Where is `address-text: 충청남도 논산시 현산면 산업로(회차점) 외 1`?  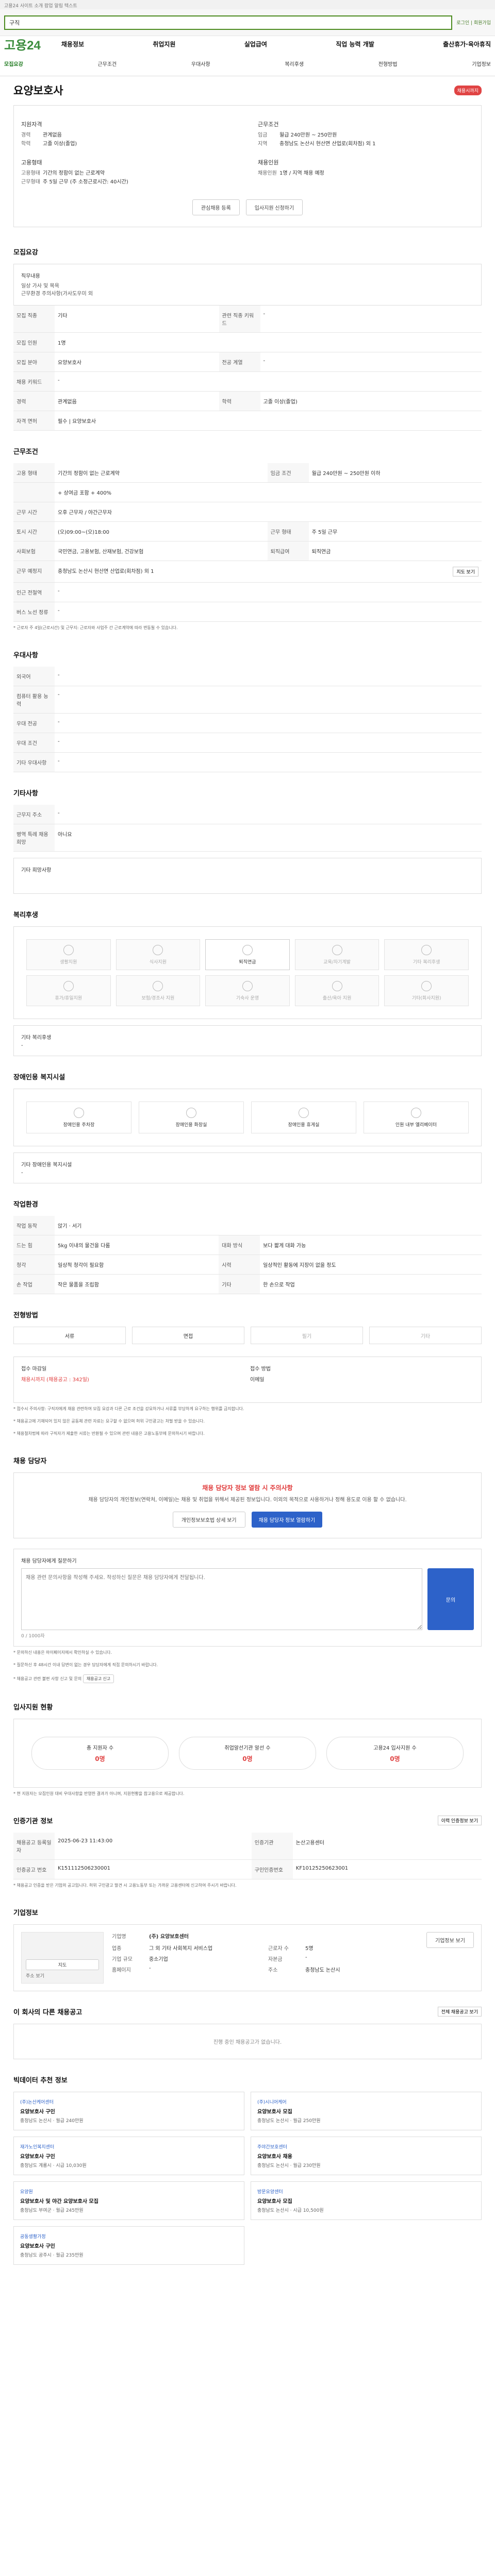 address-text: 충청남도 논산시 현산면 산업로(회차점) 외 1 is located at coordinates (106, 571).